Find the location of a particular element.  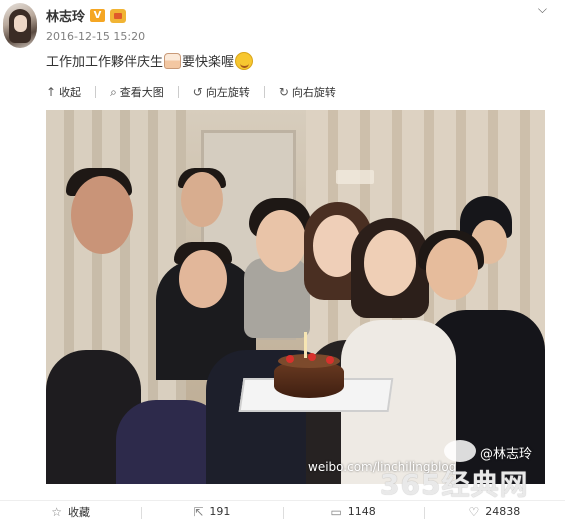

post-timestamp: 2016-12-15 15:20 is located at coordinates (95, 36).